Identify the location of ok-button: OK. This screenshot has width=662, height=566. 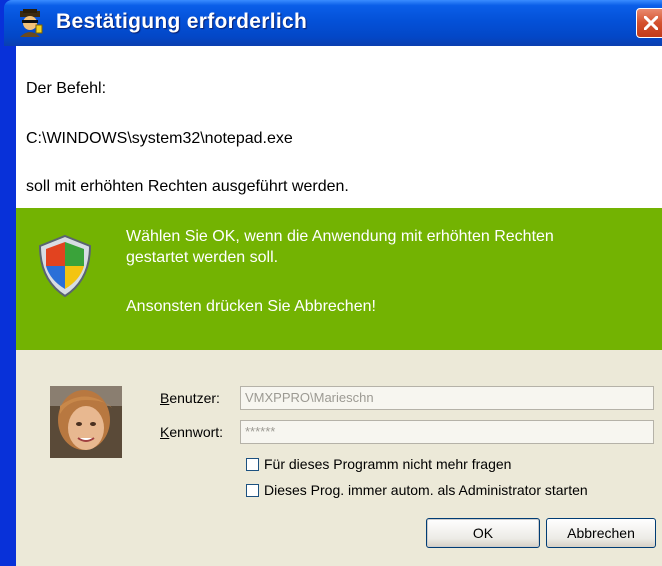
(483, 533).